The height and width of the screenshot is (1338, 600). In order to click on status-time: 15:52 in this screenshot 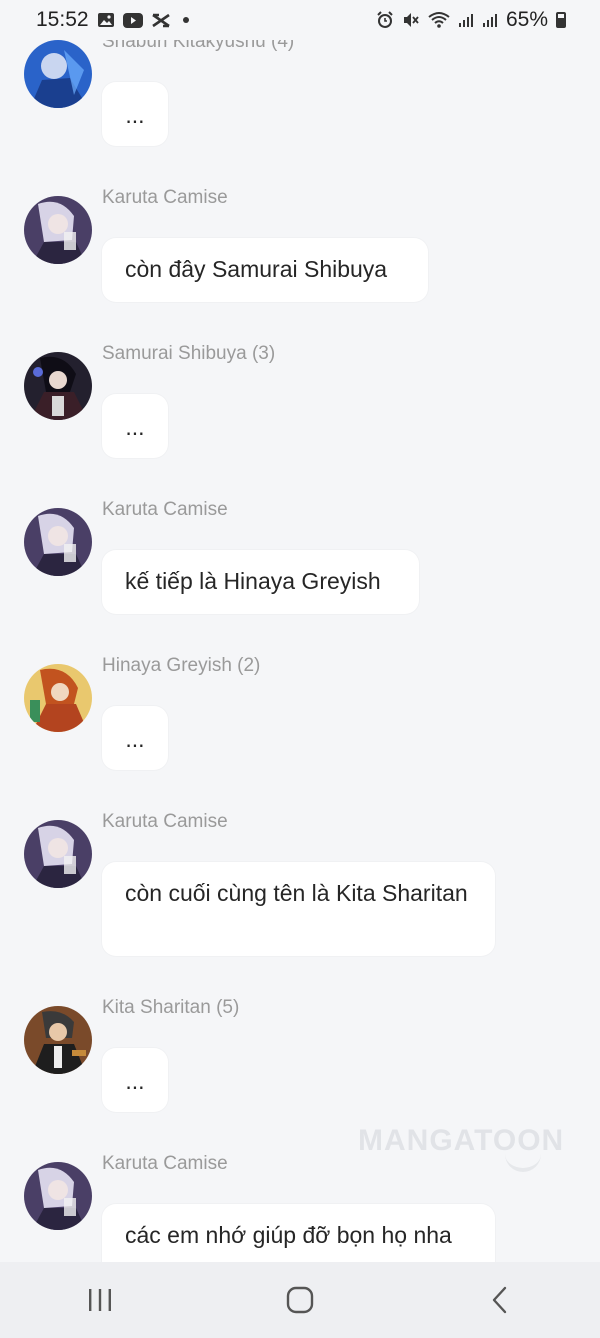, I will do `click(62, 19)`.